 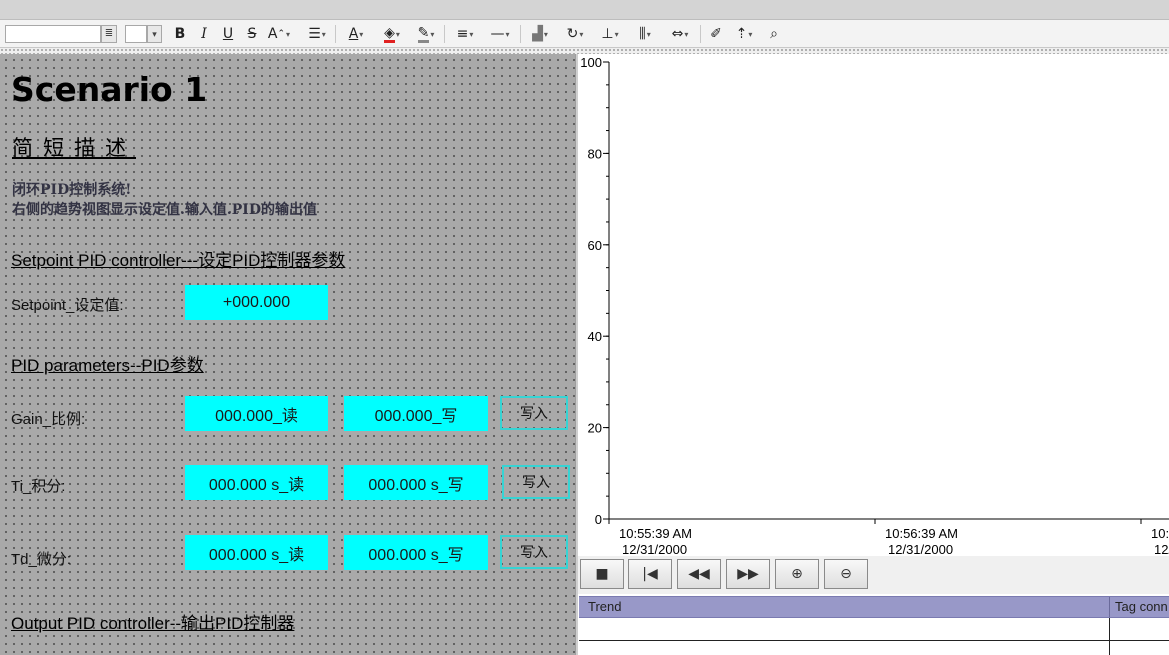 I want to click on font-name-input, so click(x=53, y=34).